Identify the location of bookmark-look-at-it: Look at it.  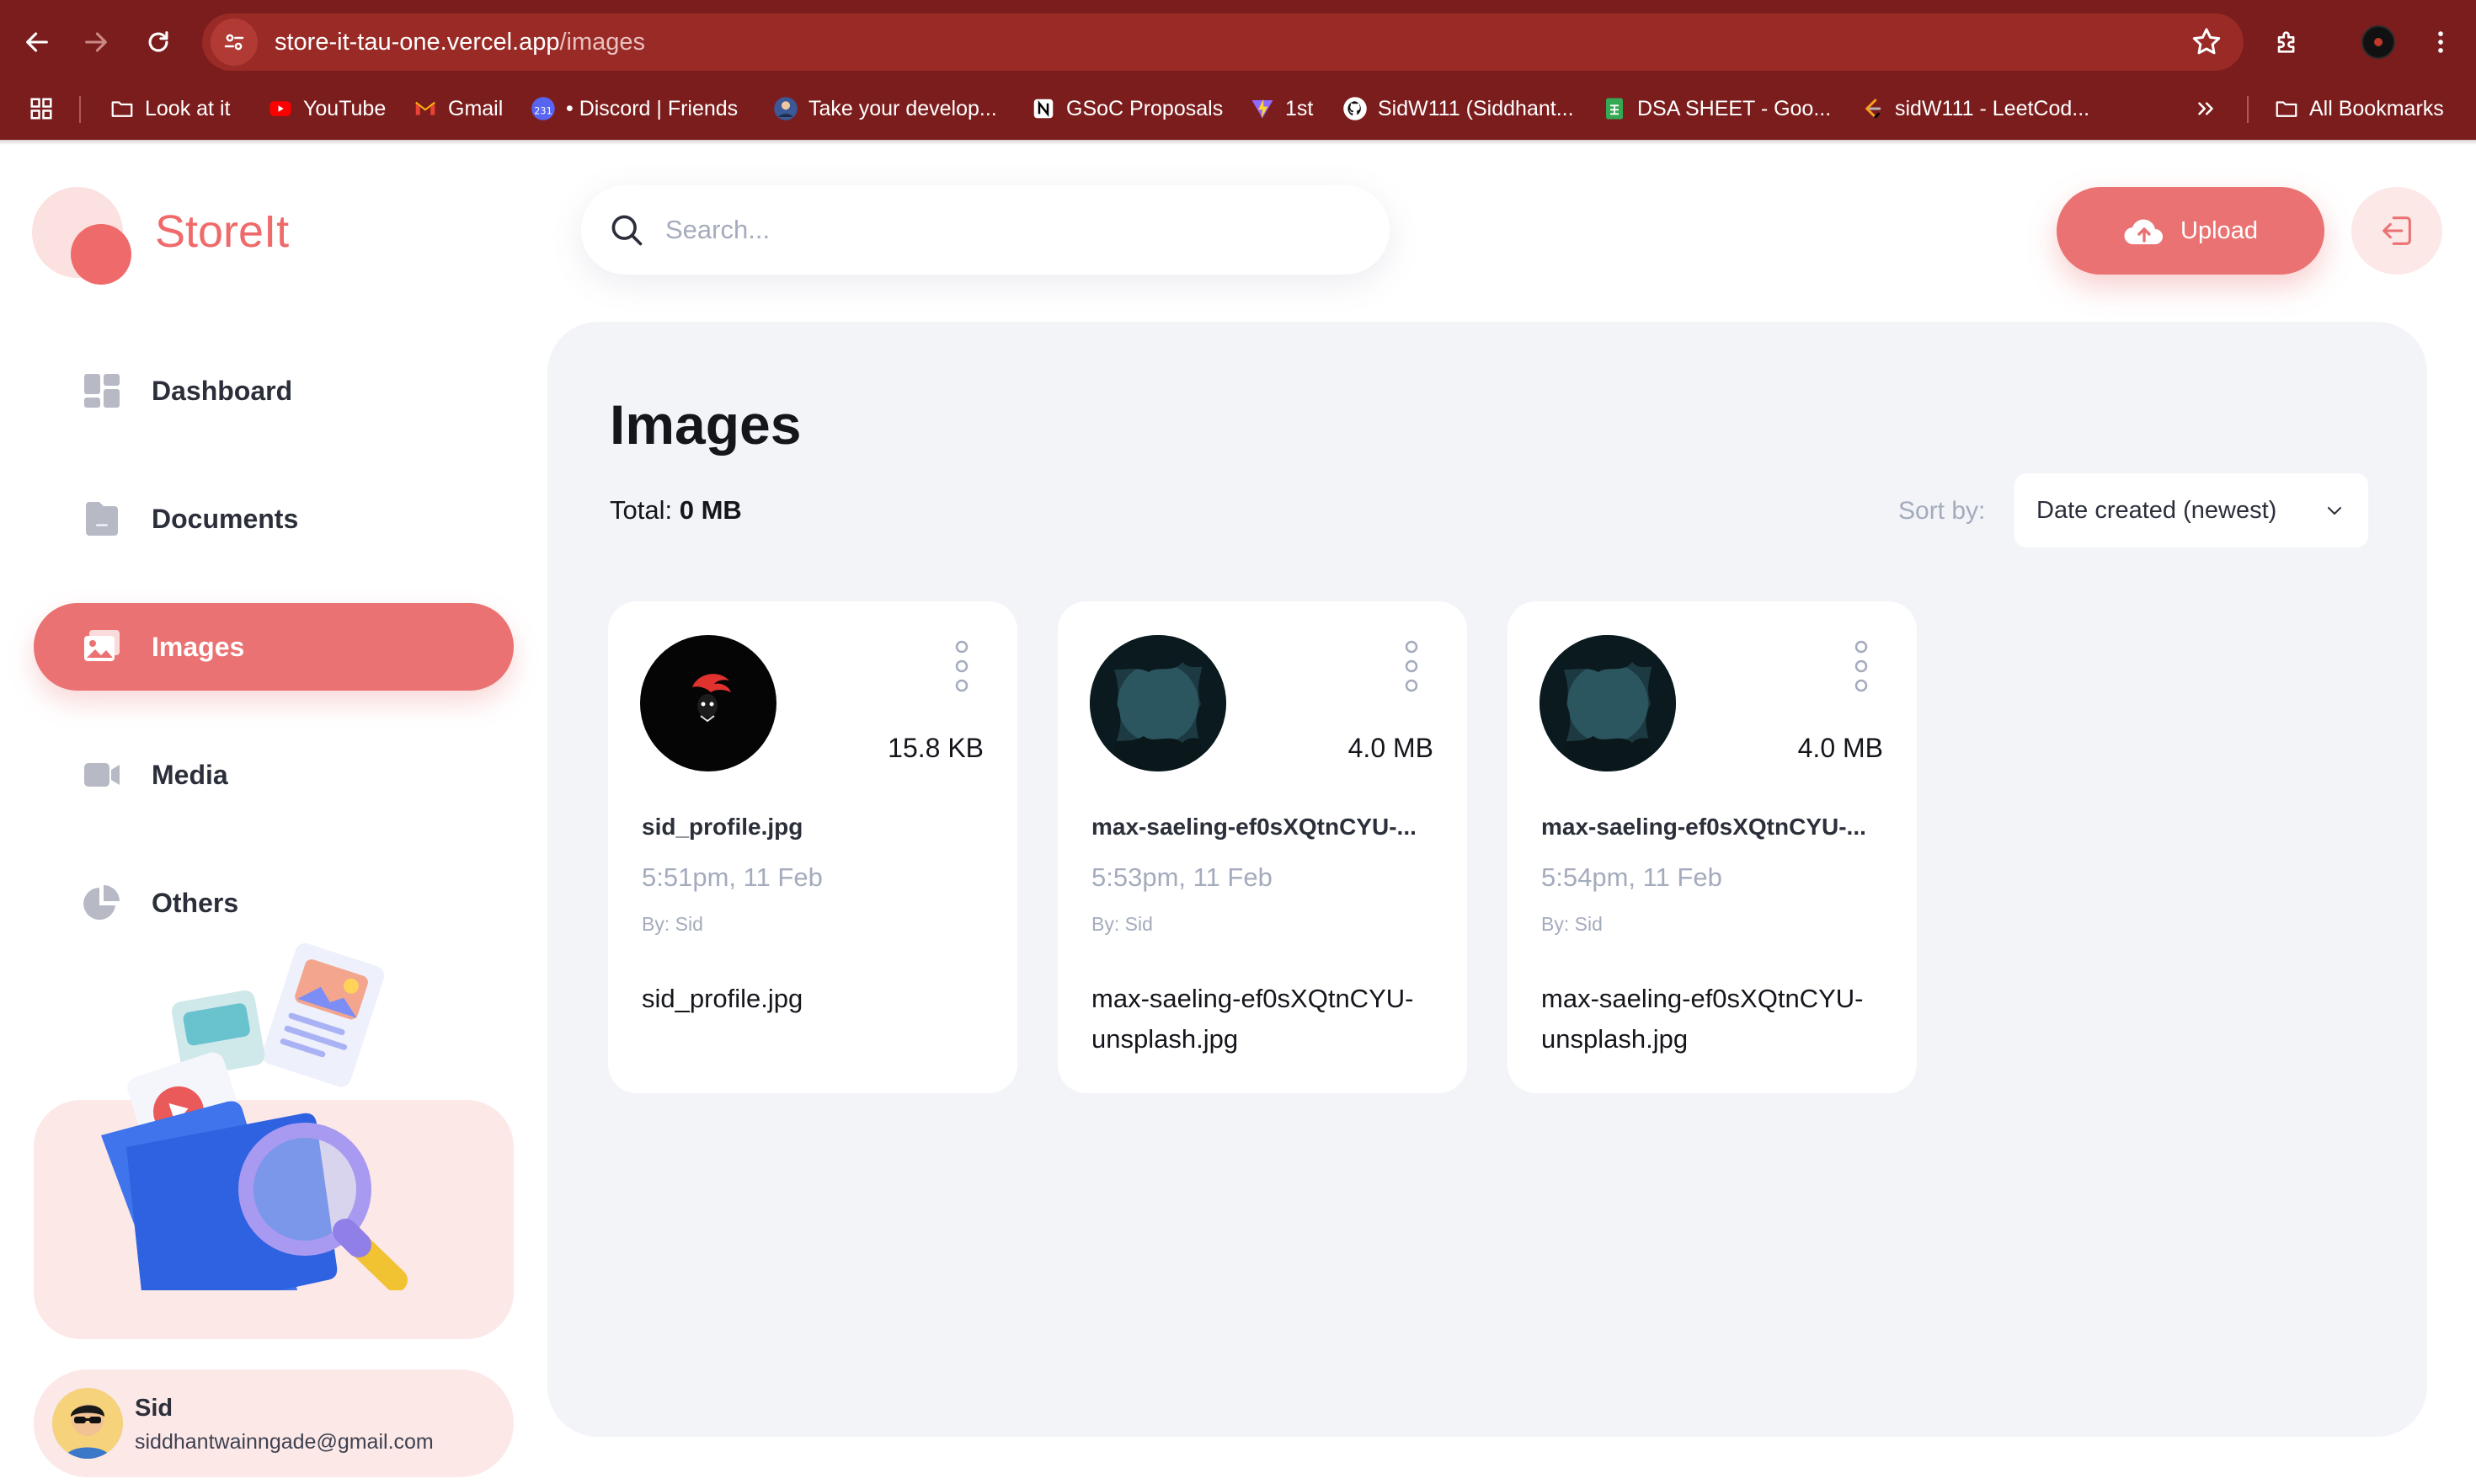
(169, 108).